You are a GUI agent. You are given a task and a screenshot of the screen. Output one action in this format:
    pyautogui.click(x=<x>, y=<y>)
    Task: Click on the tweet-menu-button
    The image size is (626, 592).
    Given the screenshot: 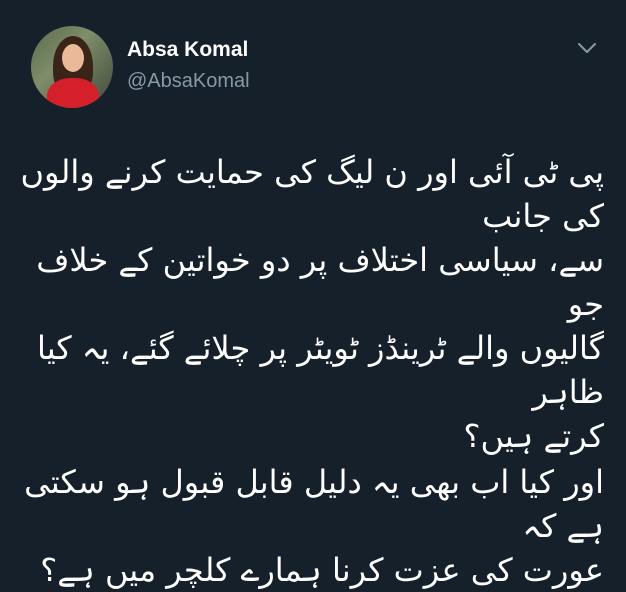 What is the action you would take?
    pyautogui.click(x=587, y=48)
    